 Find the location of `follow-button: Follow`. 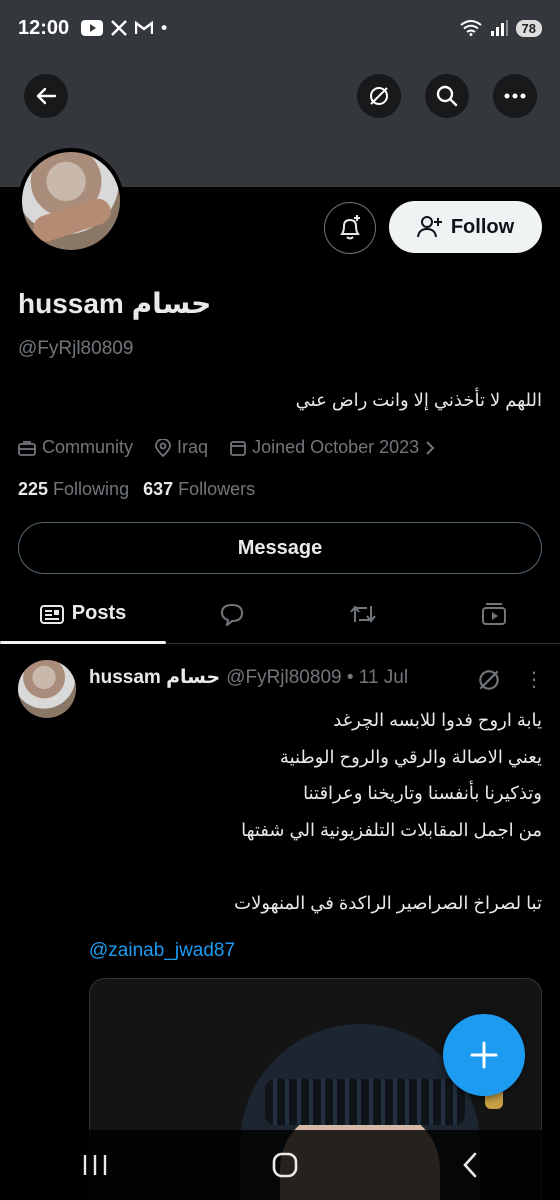

follow-button: Follow is located at coordinates (465, 227).